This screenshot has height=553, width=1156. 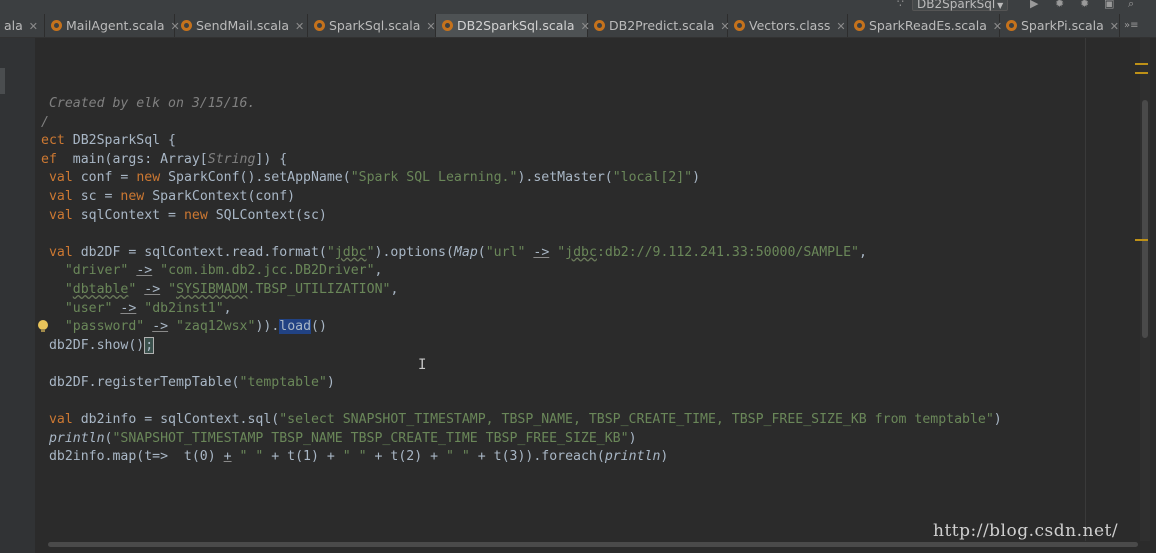 I want to click on code-token: "local[2]", so click(x=652, y=178).